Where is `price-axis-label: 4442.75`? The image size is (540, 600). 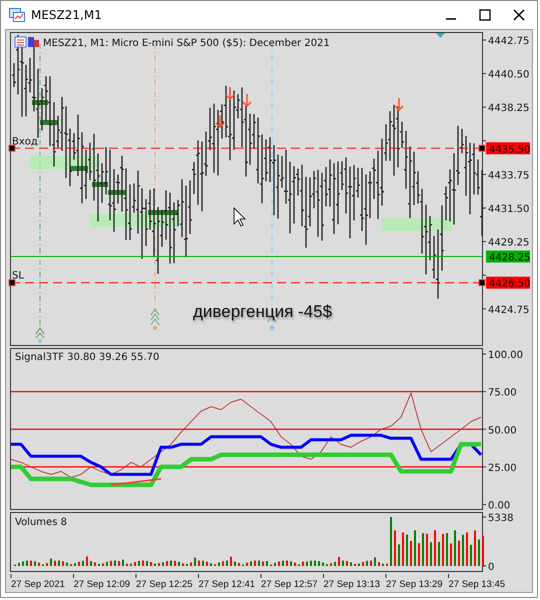
price-axis-label: 4442.75 is located at coordinates (509, 41).